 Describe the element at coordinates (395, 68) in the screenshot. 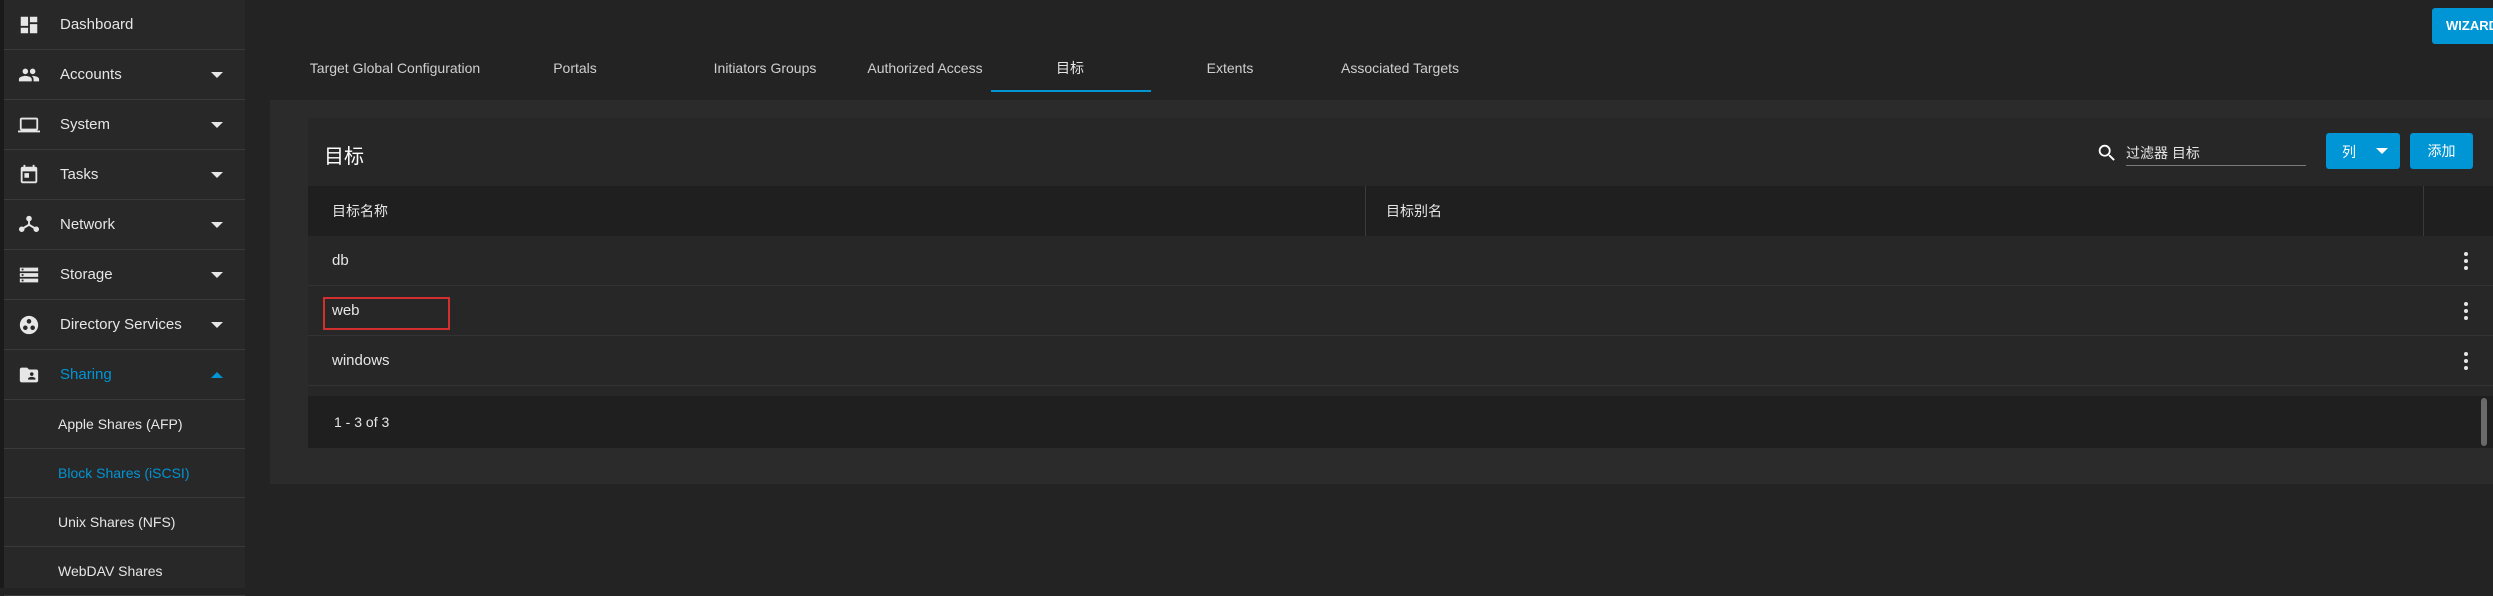

I see `tab-target-global-configuration: Target Global Configuration` at that location.